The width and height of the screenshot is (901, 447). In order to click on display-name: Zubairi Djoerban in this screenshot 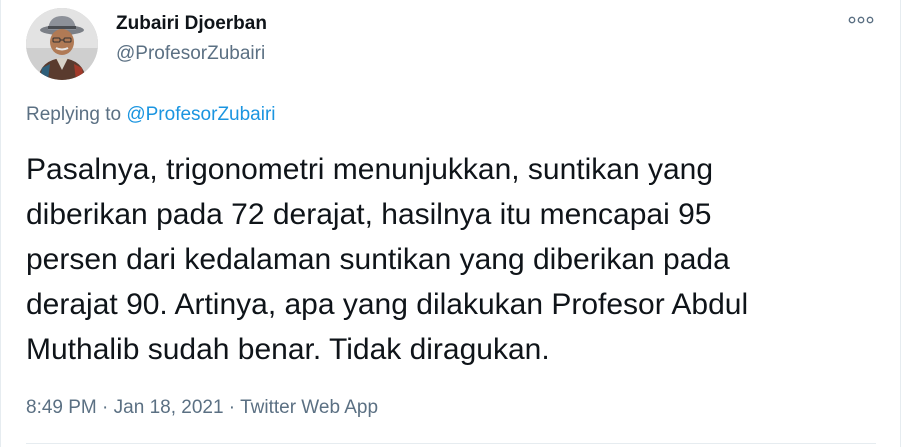, I will do `click(191, 24)`.